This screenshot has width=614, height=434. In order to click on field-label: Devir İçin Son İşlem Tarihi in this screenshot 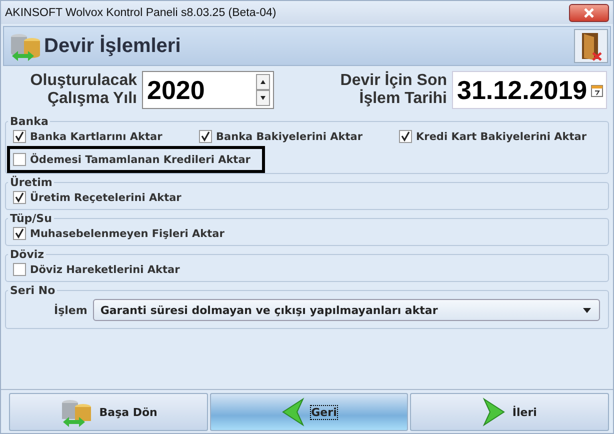, I will do `click(393, 90)`.